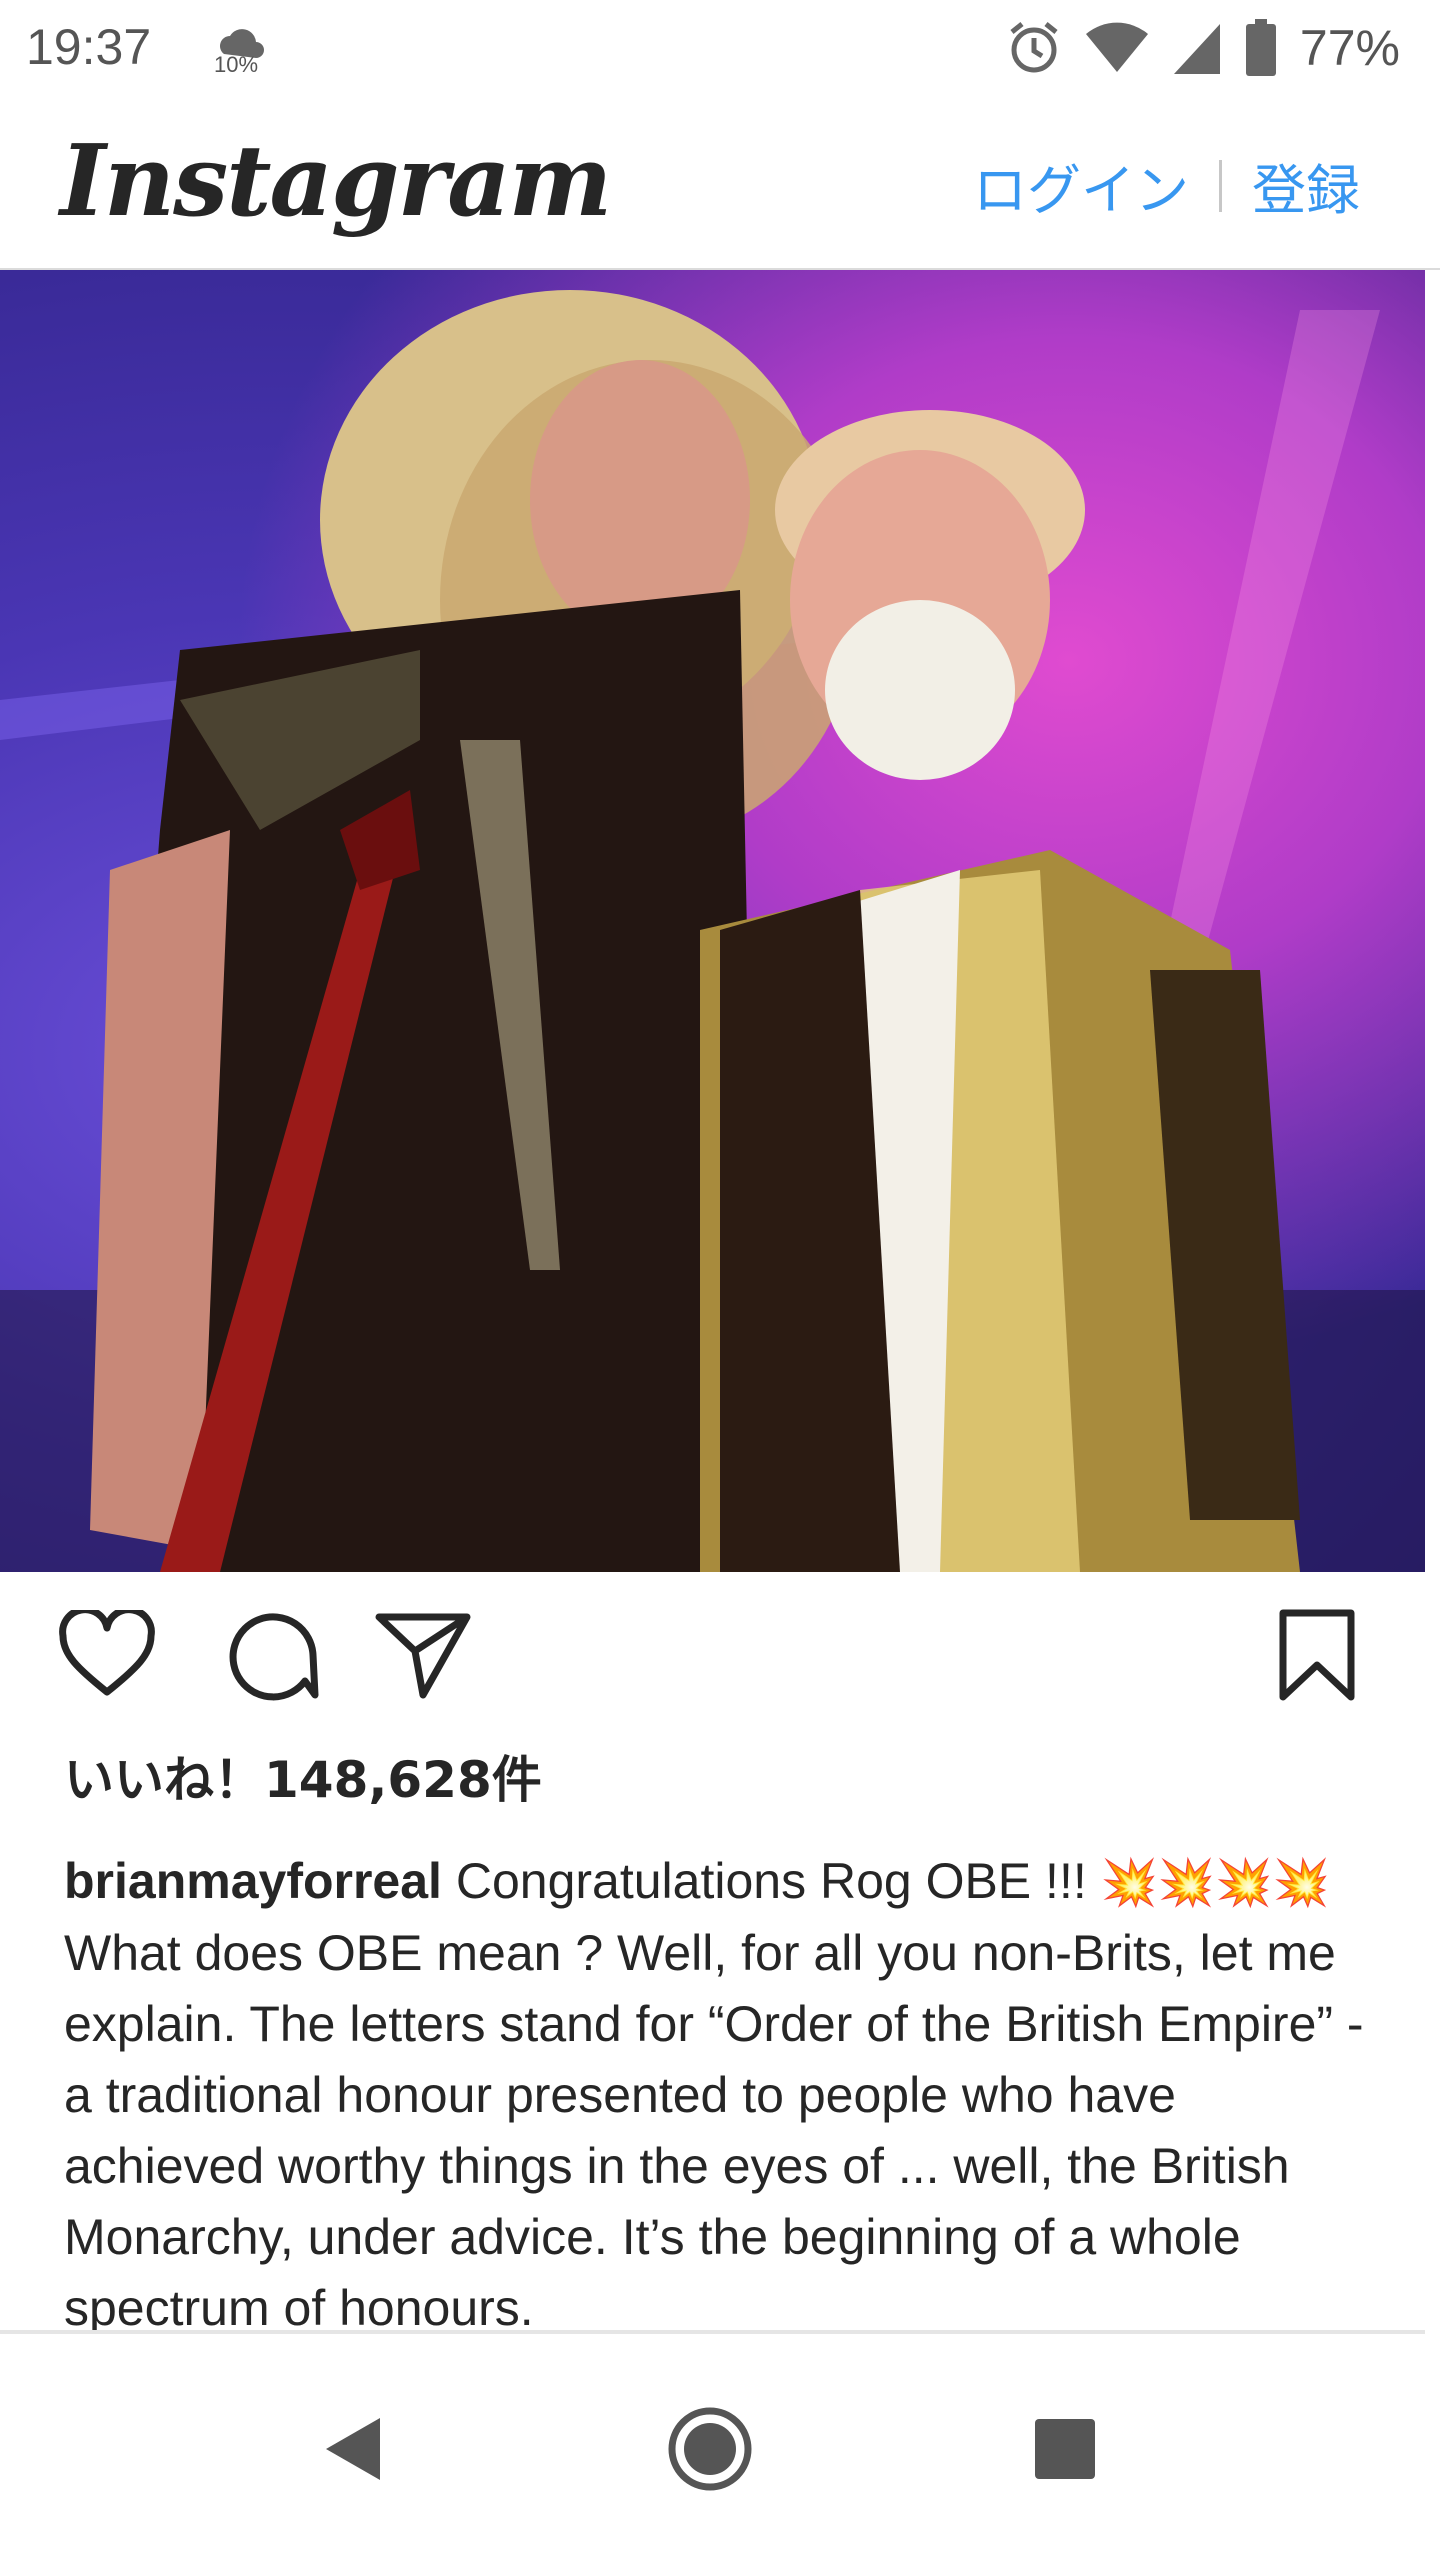 The height and width of the screenshot is (2560, 1440). I want to click on recents-button, so click(1065, 2449).